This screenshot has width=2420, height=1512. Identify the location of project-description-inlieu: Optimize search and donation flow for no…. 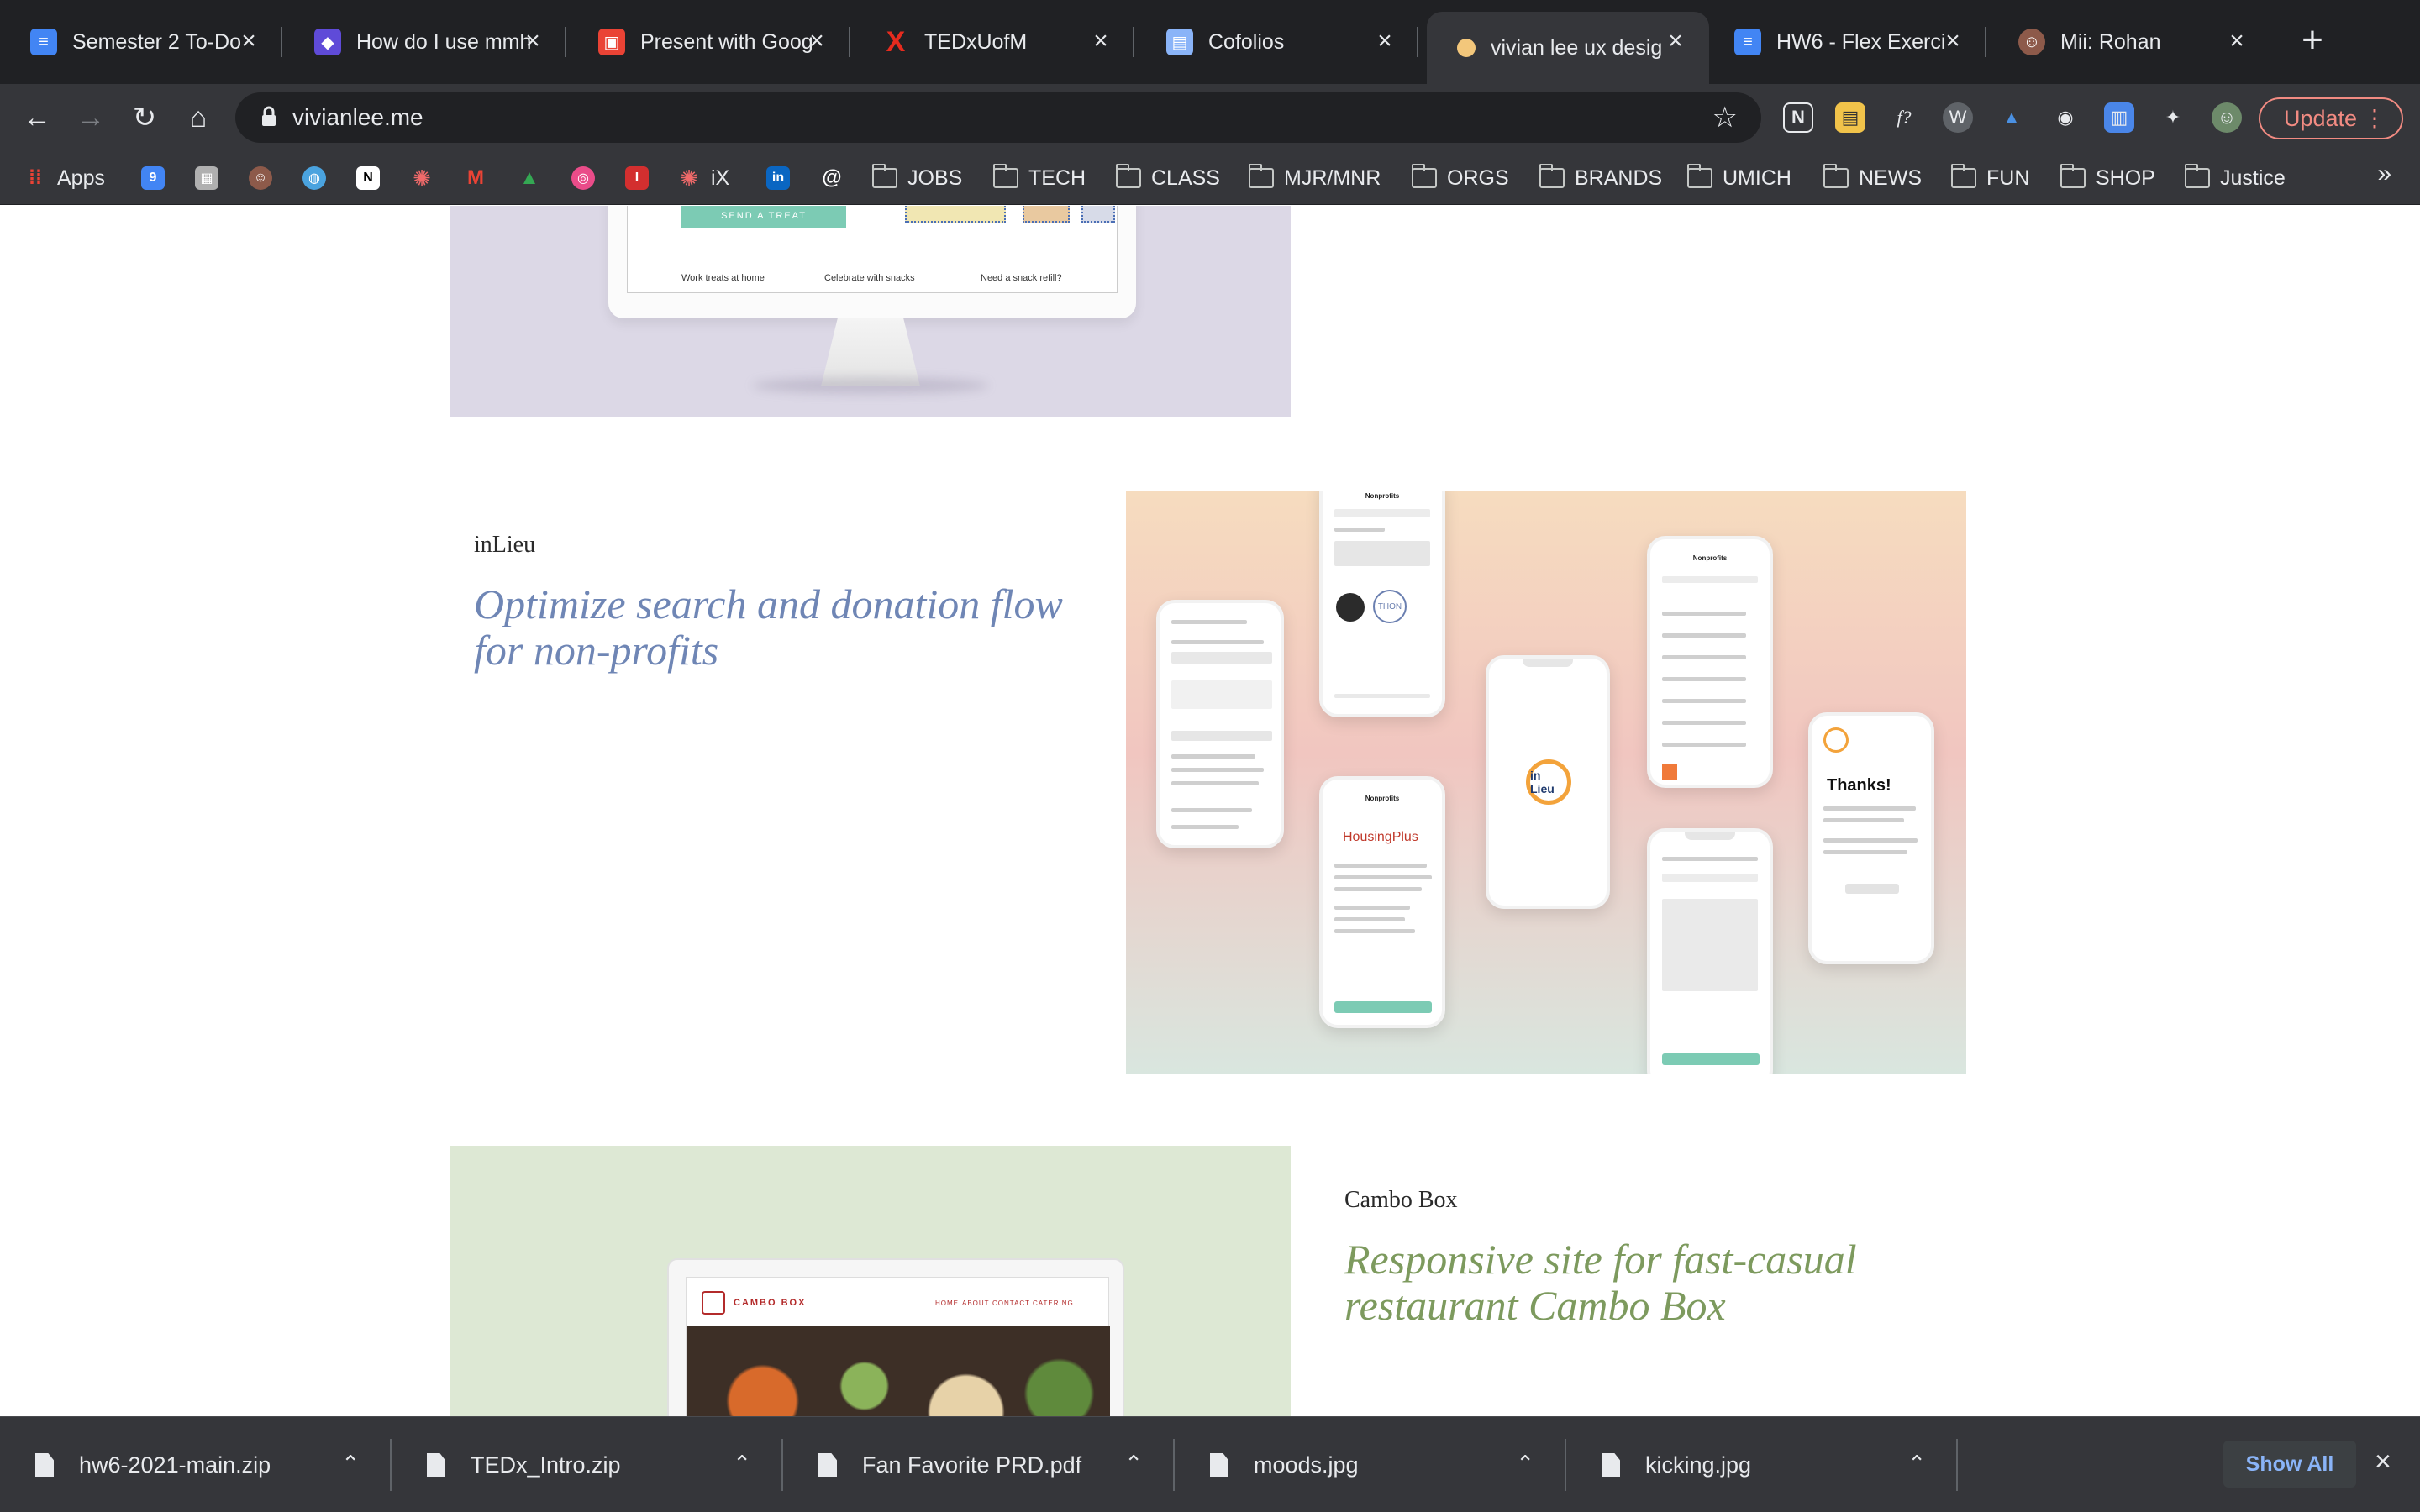
(777, 627).